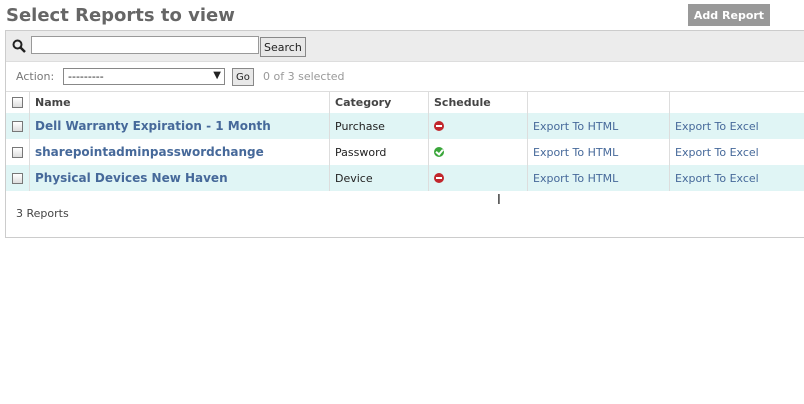  I want to click on select-all-checkbox, so click(17, 102).